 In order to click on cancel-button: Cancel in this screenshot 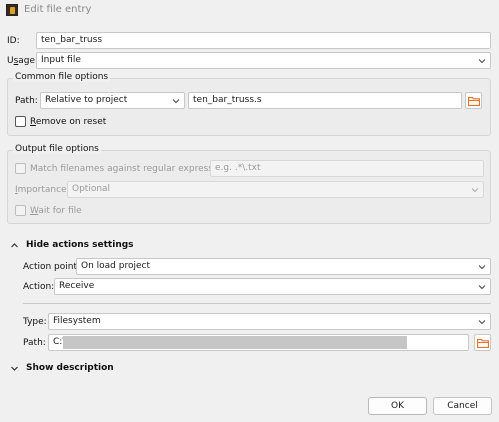, I will do `click(462, 406)`.